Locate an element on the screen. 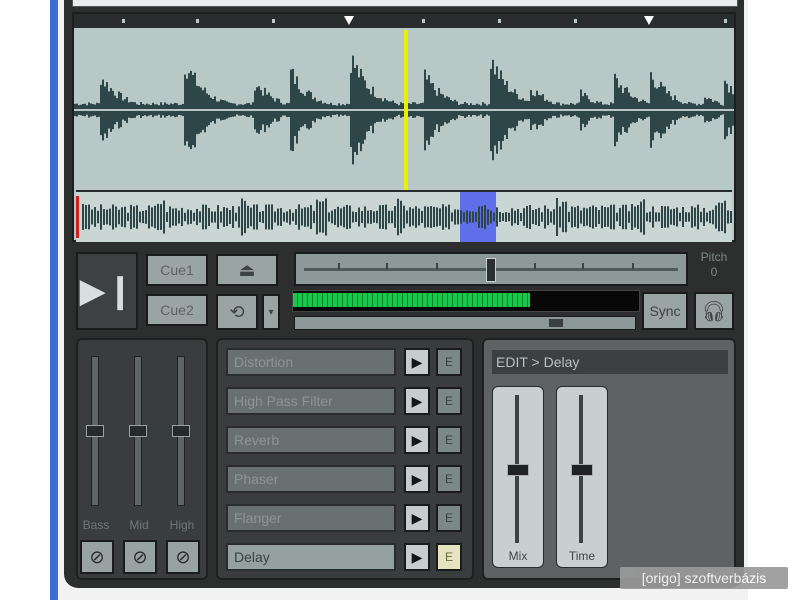 Image resolution: width=800 pixels, height=600 pixels. eject-button: ⏏ is located at coordinates (247, 270).